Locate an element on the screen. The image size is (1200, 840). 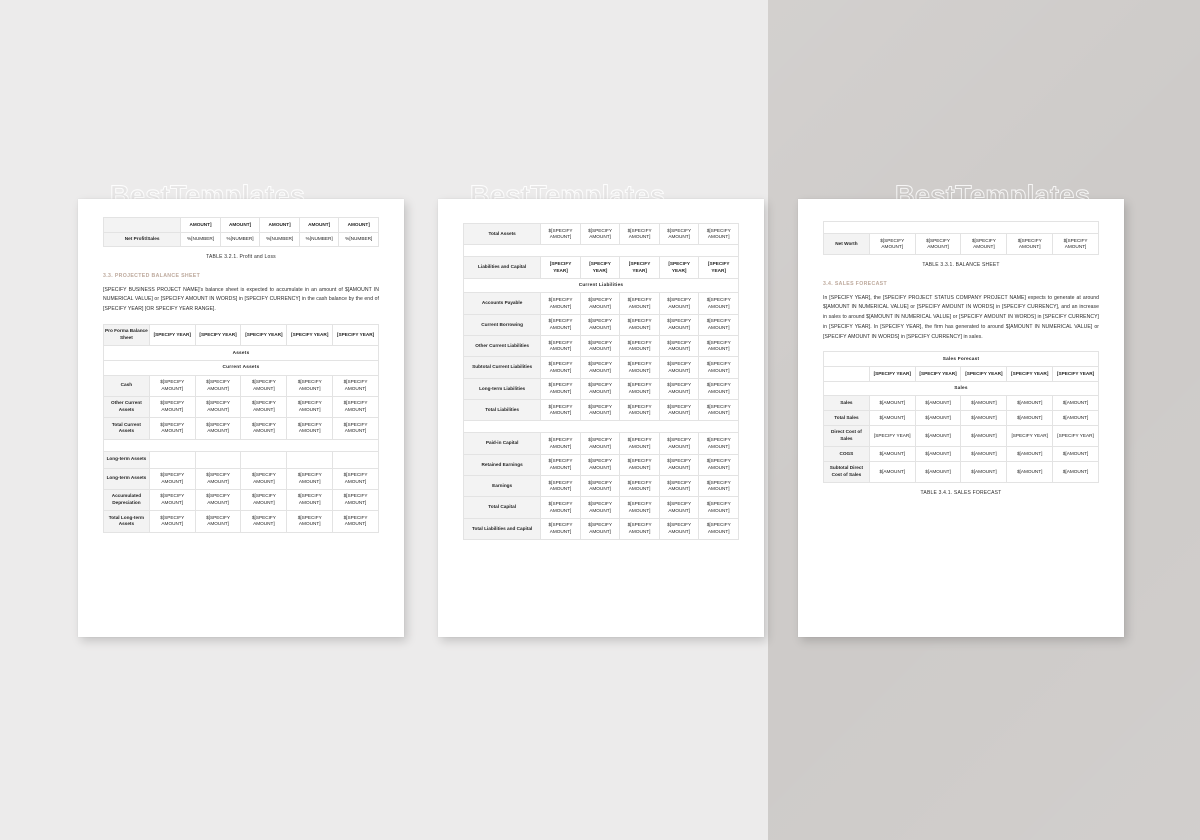
cell-label: Long-term Assets is located at coordinates (126, 478).